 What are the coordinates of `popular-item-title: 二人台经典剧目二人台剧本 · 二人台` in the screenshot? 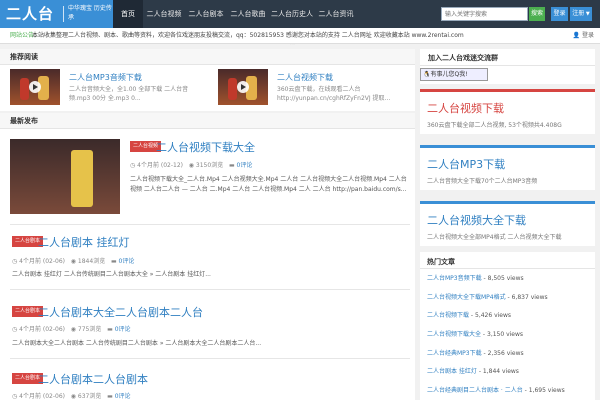 It's located at (475, 390).